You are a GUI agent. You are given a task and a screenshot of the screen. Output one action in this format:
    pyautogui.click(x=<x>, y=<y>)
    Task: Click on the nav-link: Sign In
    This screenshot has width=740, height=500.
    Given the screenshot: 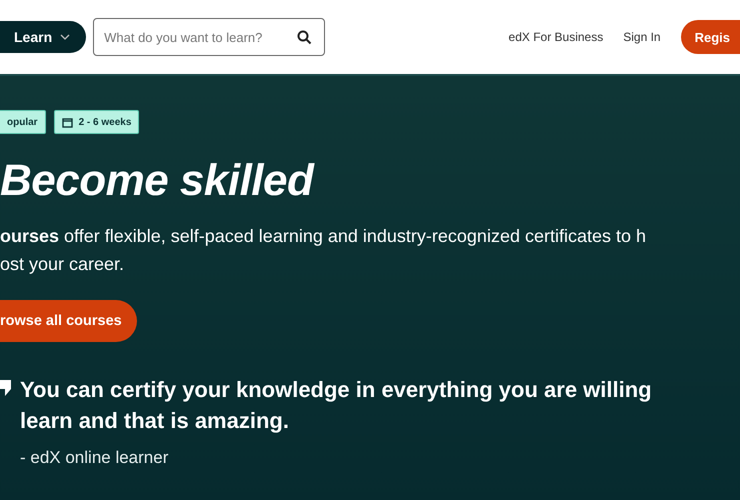 What is the action you would take?
    pyautogui.click(x=642, y=37)
    